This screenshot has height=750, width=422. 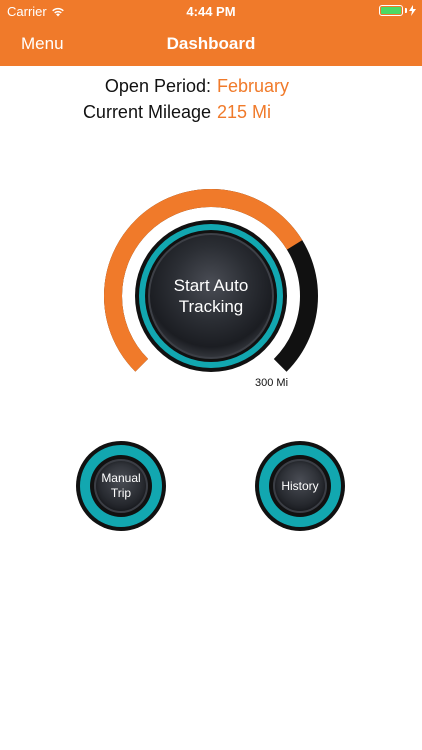 I want to click on status-bar: Carrier 4:44 PM, so click(x=211, y=11).